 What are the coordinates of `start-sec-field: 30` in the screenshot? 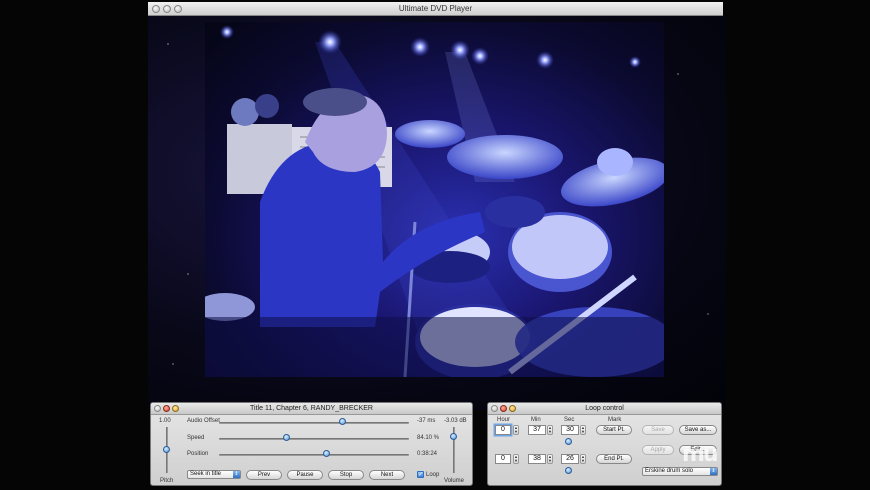 It's located at (570, 430).